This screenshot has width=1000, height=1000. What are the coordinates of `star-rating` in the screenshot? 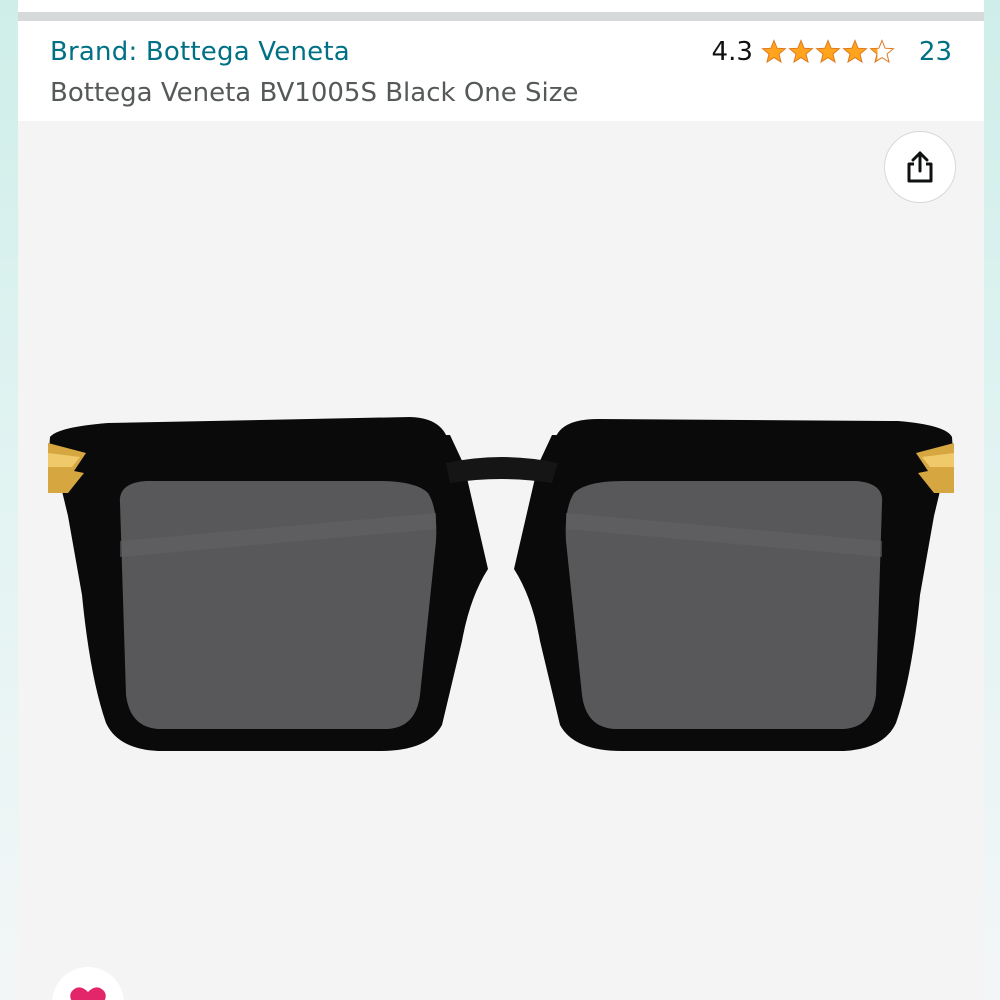 It's located at (828, 52).